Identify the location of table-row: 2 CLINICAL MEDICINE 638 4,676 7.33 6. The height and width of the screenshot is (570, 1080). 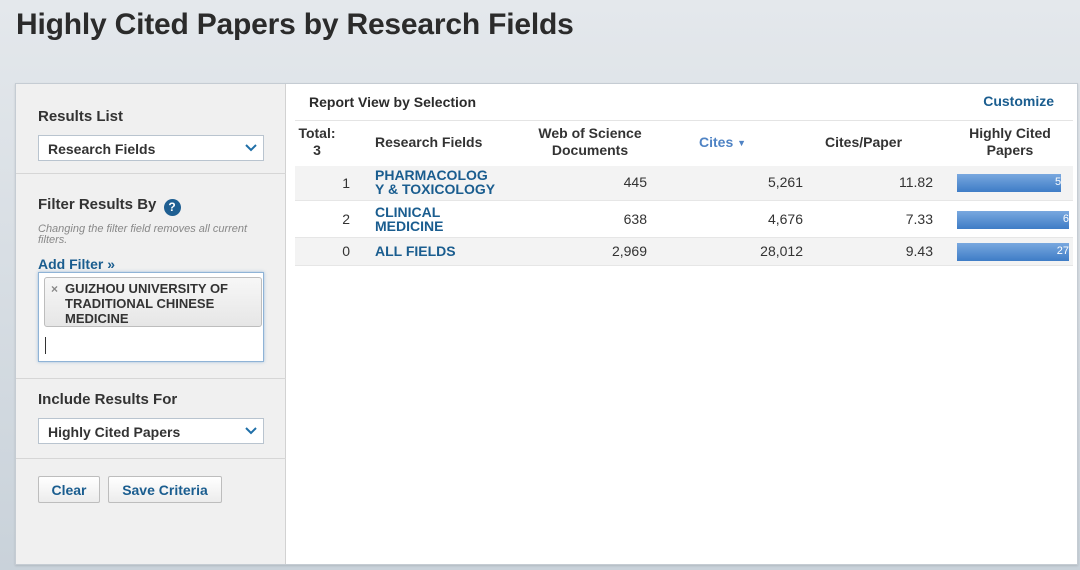
(684, 219).